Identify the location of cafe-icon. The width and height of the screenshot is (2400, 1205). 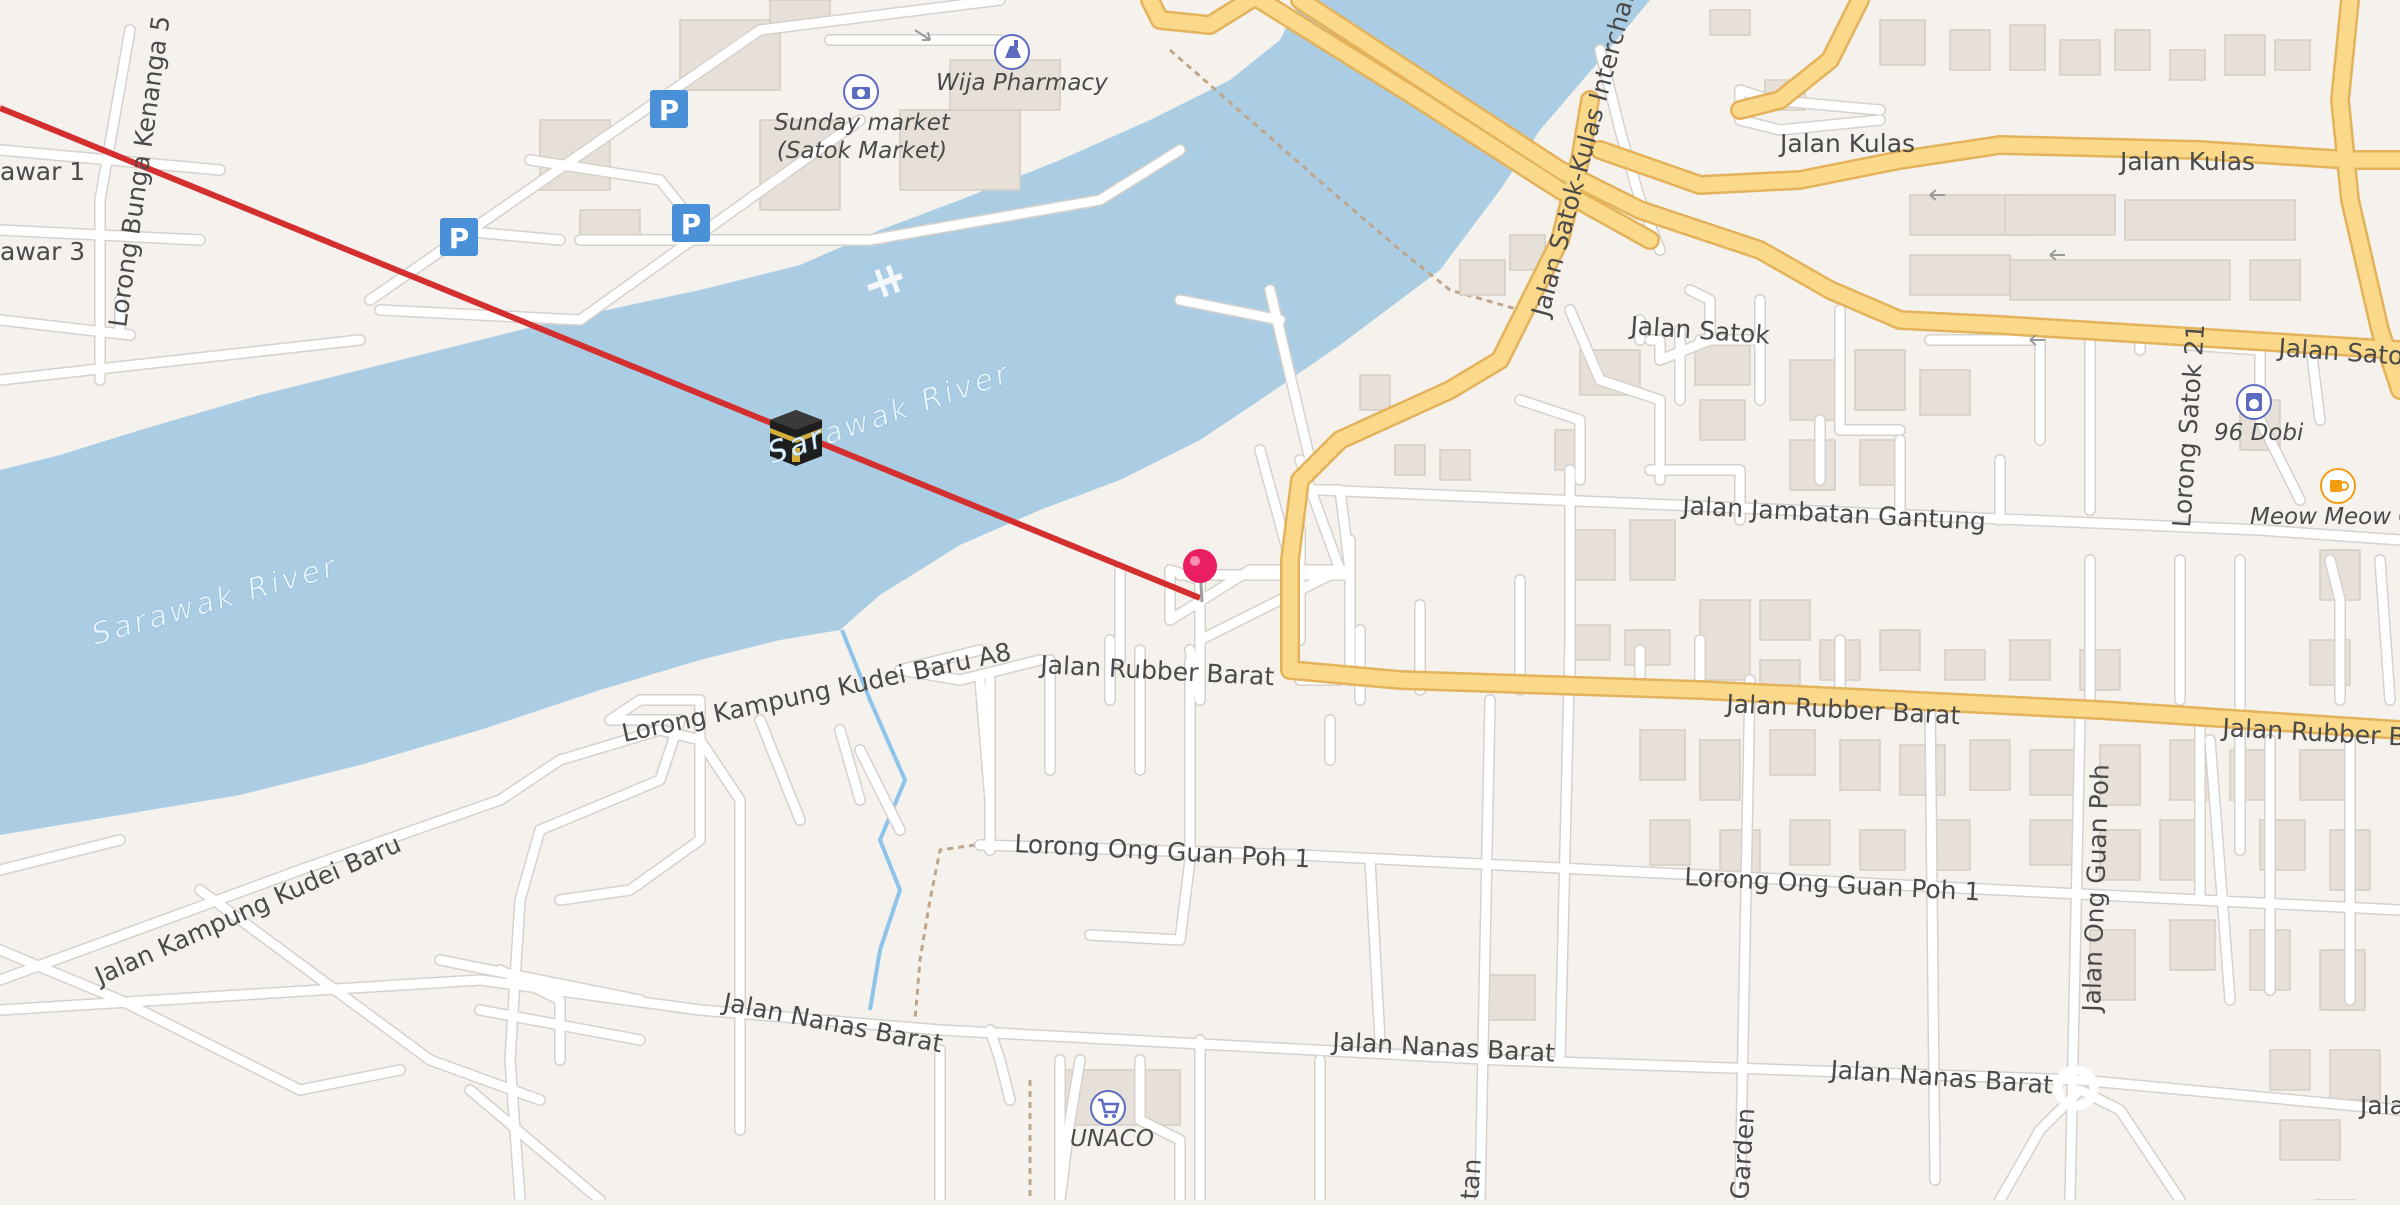
(2338, 486).